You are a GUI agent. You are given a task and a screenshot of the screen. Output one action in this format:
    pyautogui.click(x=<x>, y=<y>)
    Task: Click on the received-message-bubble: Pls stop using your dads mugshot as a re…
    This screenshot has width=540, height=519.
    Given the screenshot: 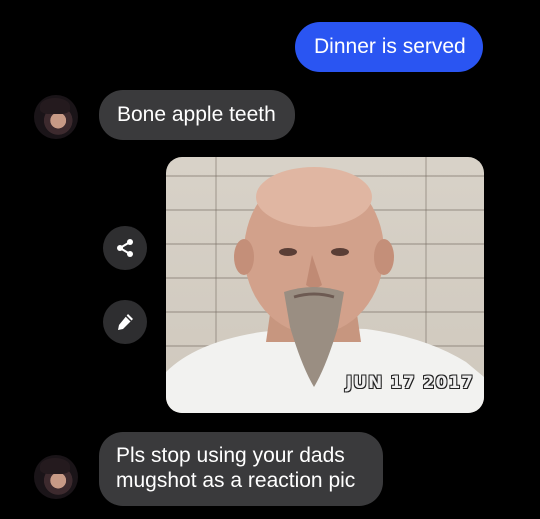 What is the action you would take?
    pyautogui.click(x=241, y=469)
    